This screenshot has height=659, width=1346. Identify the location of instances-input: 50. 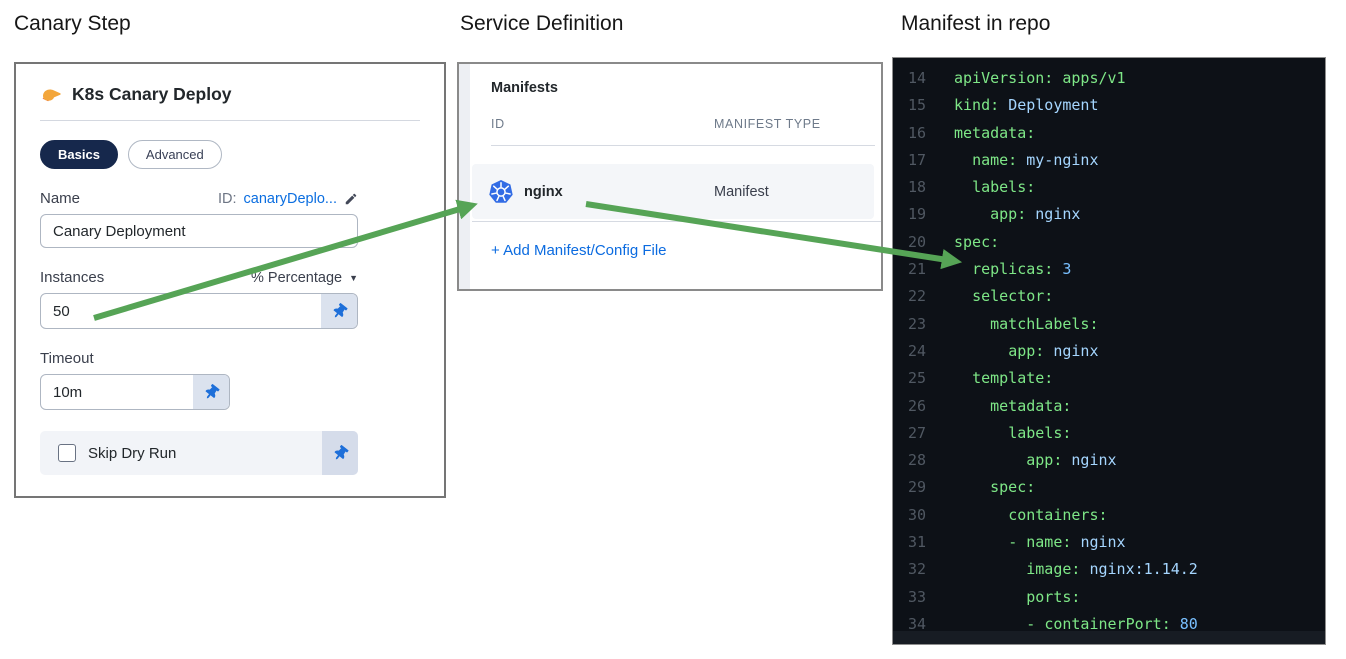
(181, 311).